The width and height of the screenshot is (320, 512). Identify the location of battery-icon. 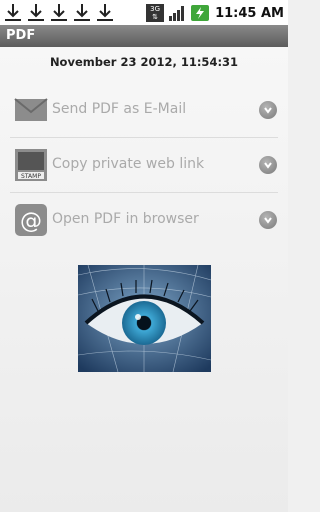
(200, 13).